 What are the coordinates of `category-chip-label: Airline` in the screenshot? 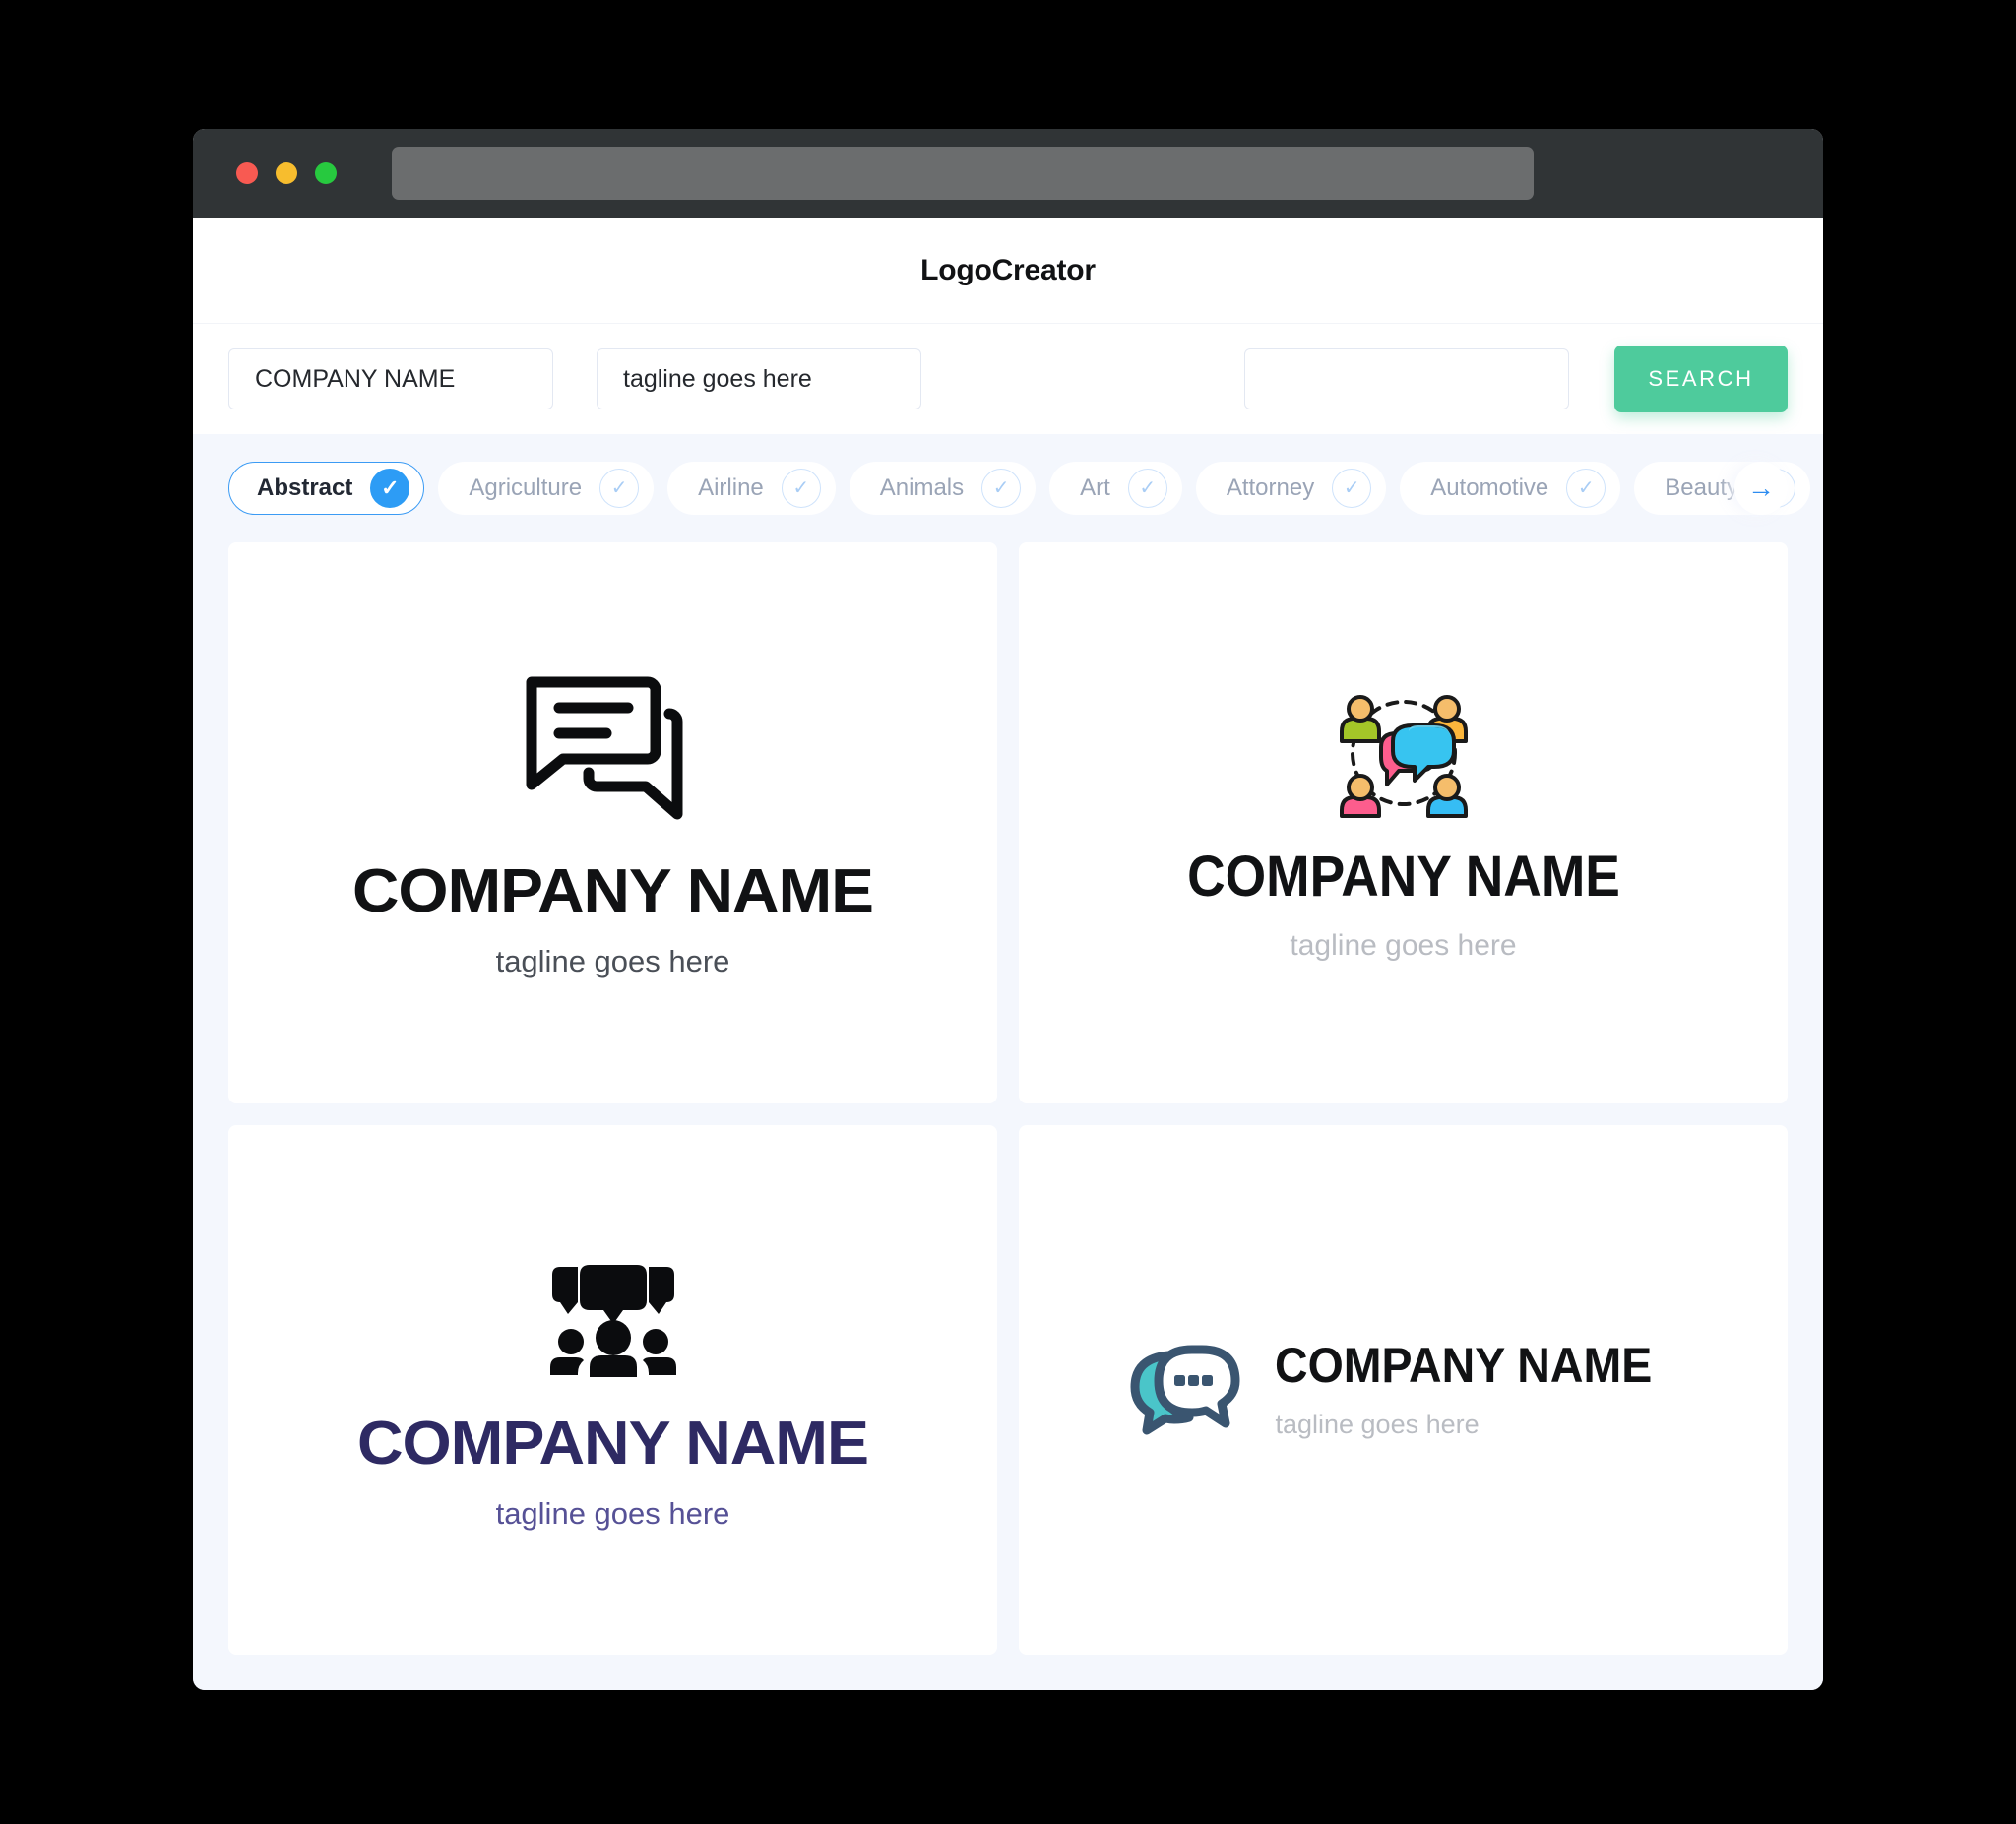 It's located at (731, 487).